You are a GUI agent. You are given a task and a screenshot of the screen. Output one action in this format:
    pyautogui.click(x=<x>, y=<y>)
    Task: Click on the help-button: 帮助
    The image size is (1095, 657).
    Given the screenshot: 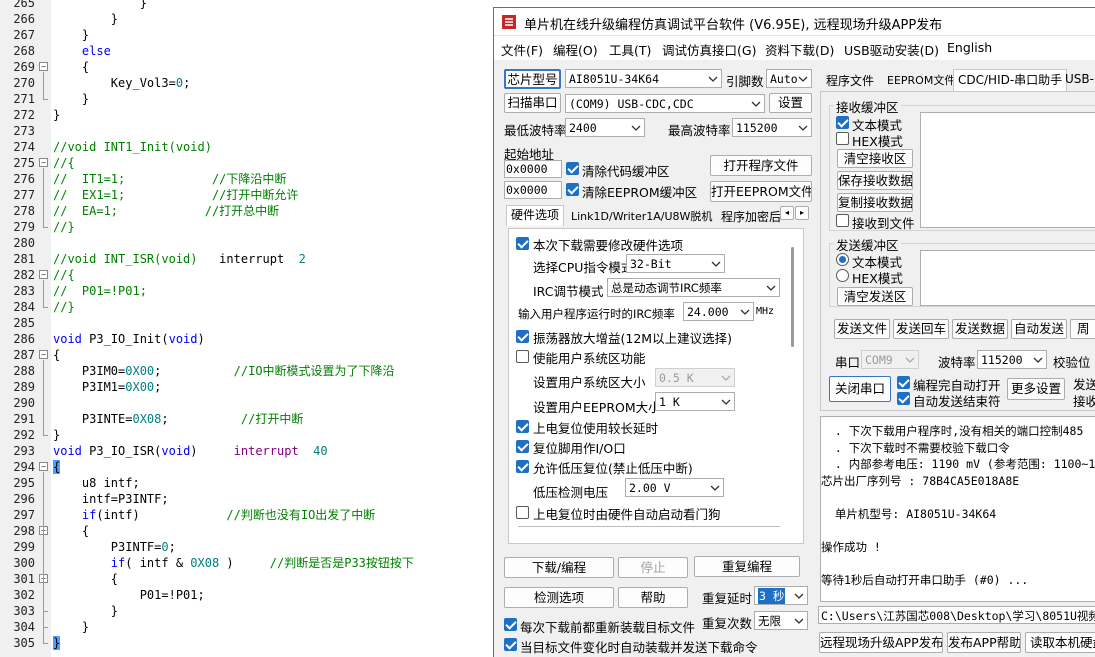 What is the action you would take?
    pyautogui.click(x=653, y=597)
    